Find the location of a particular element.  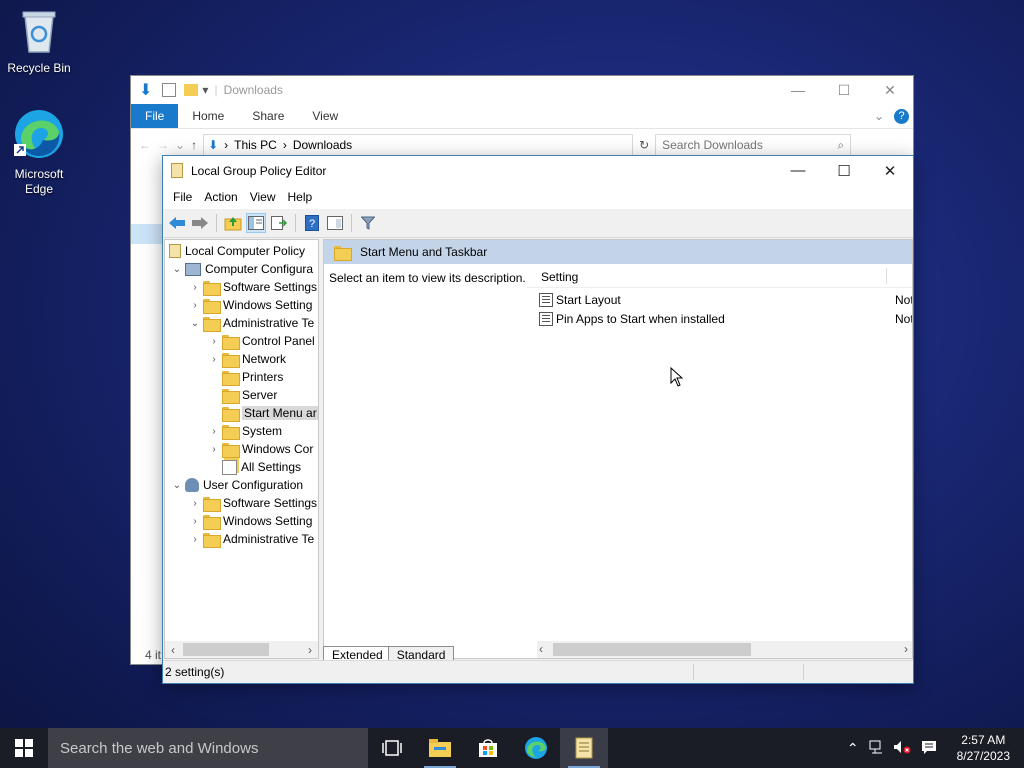

properties-pane-icon is located at coordinates (335, 223).